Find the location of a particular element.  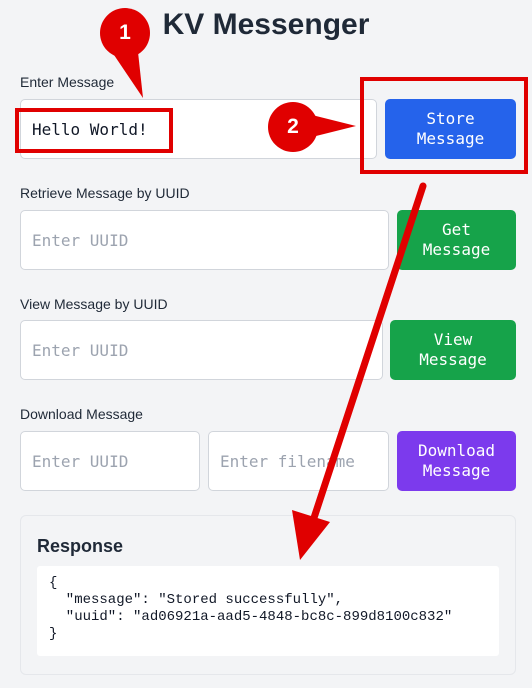

annotation-arrow-head is located at coordinates (311, 535).